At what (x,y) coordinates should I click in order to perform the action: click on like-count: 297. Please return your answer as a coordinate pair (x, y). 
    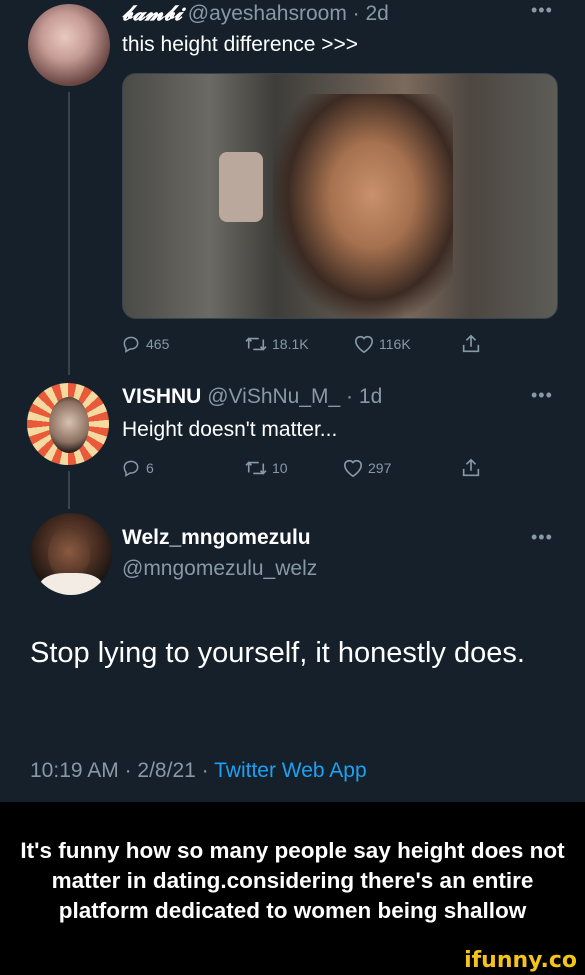
    Looking at the image, I should click on (380, 468).